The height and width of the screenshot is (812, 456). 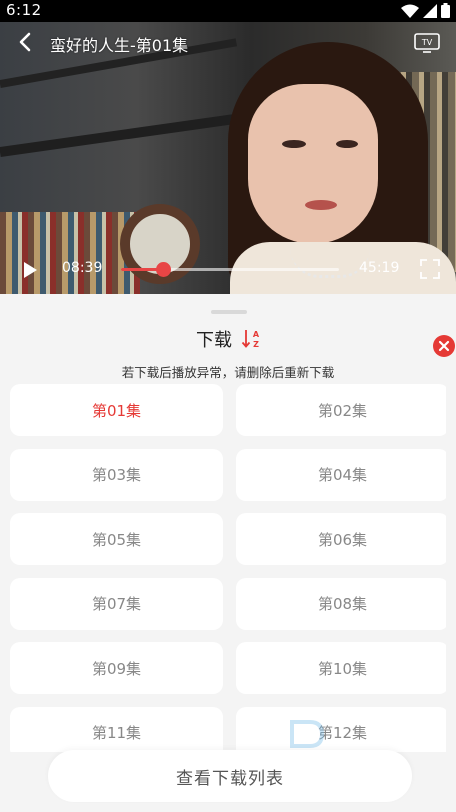 I want to click on video-frame-face, so click(x=313, y=164).